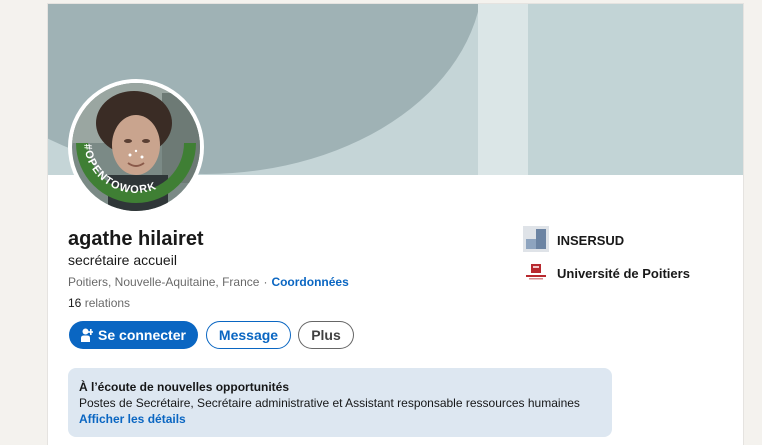 This screenshot has width=762, height=445. What do you see at coordinates (122, 260) in the screenshot?
I see `profile-headline: secrétaire accueil` at bounding box center [122, 260].